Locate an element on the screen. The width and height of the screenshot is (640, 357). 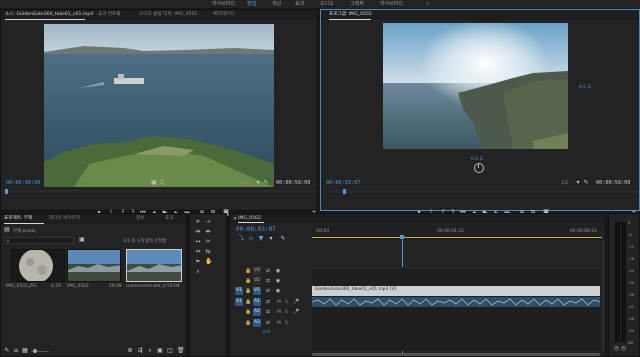
scrollbar-thumb is located at coordinates (456, 354).